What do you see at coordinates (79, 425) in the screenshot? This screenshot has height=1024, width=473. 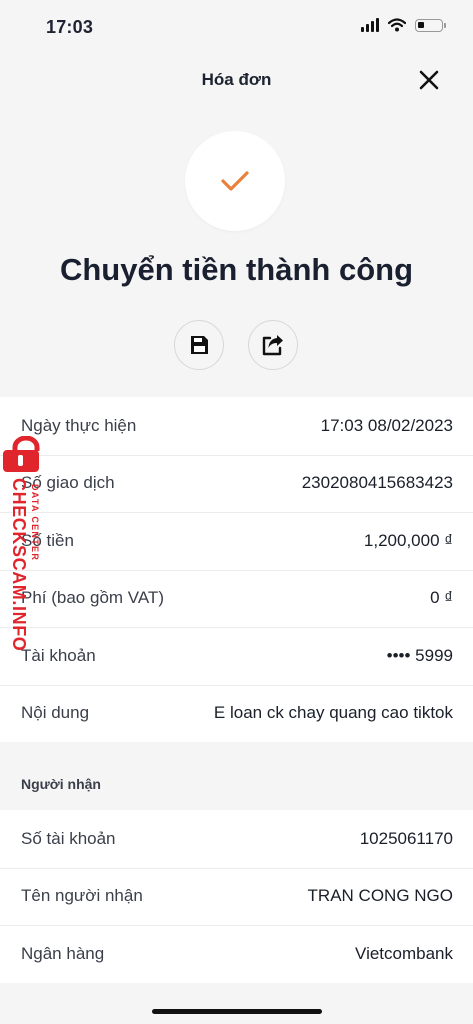 I see `detail-label: Ngày thực hiện` at bounding box center [79, 425].